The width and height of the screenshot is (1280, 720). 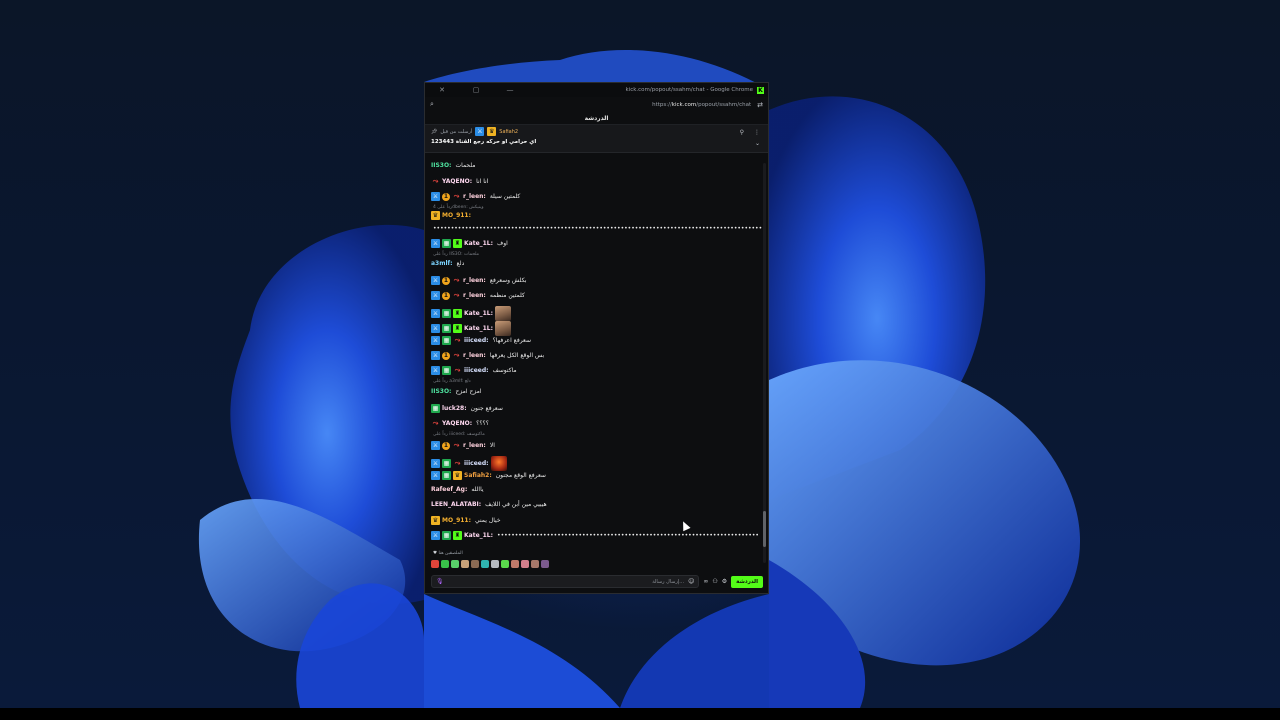 What do you see at coordinates (442, 90) in the screenshot?
I see `close-icon: ✕` at bounding box center [442, 90].